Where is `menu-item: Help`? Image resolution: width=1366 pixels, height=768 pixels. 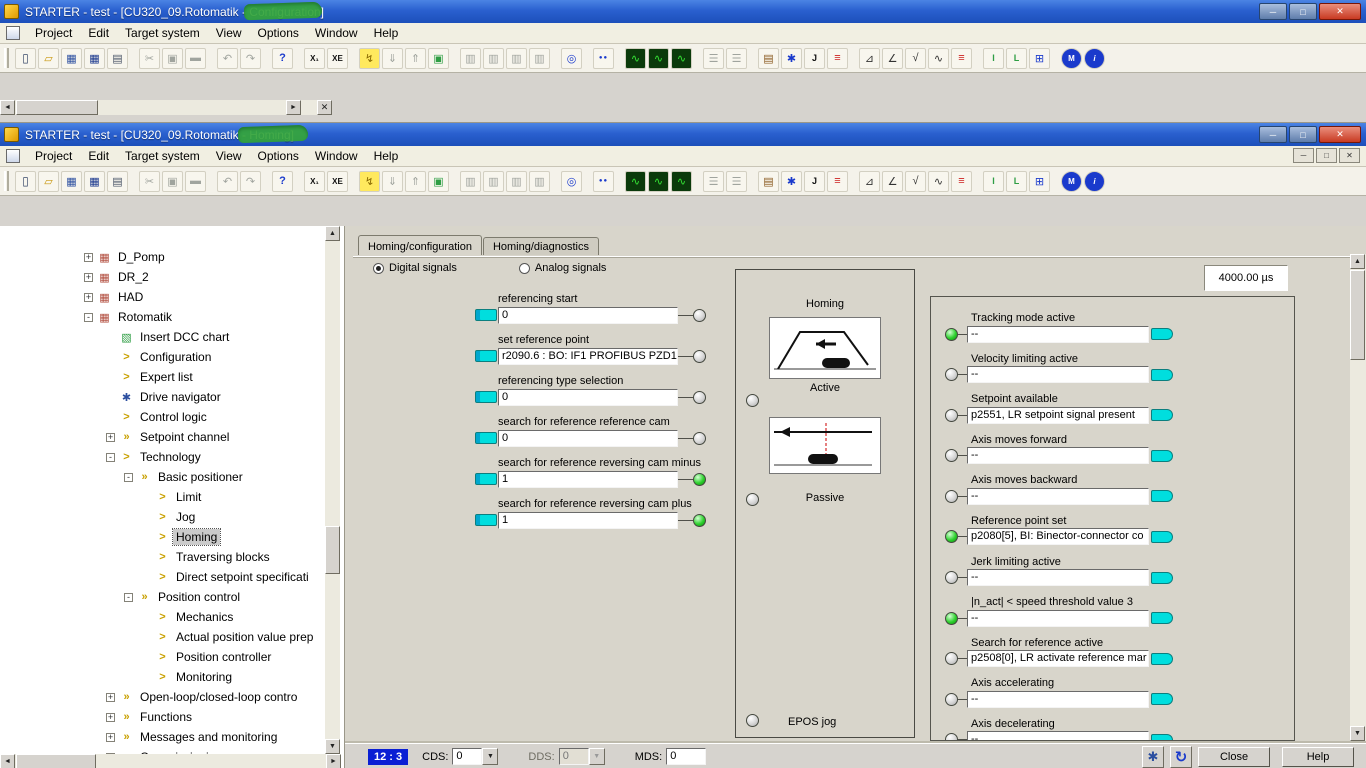
menu-item: Help is located at coordinates (386, 33).